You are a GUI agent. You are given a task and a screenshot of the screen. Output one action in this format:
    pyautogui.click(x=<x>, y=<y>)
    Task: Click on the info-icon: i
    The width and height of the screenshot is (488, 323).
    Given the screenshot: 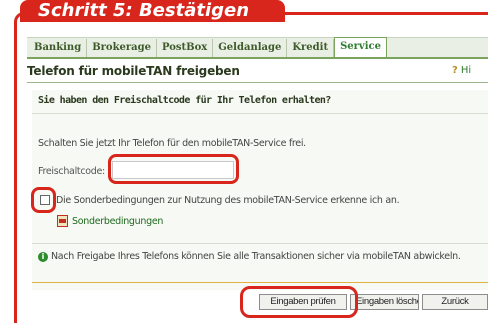 What is the action you would take?
    pyautogui.click(x=43, y=257)
    